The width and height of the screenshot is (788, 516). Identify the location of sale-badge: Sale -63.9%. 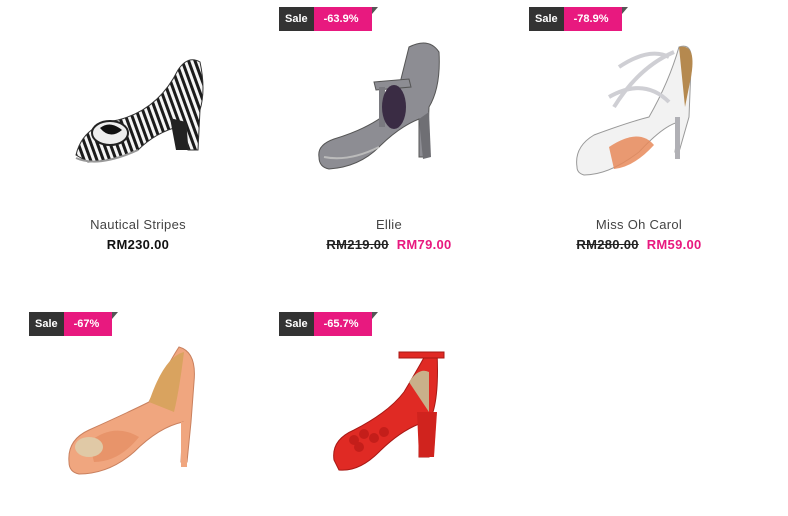
(328, 19).